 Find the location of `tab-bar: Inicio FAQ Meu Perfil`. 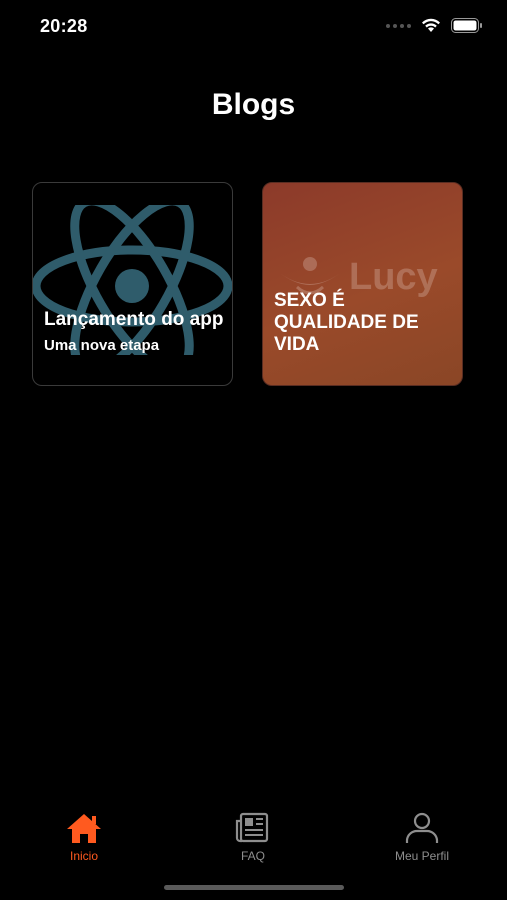

tab-bar: Inicio FAQ Meu Perfil is located at coordinates (253, 842).